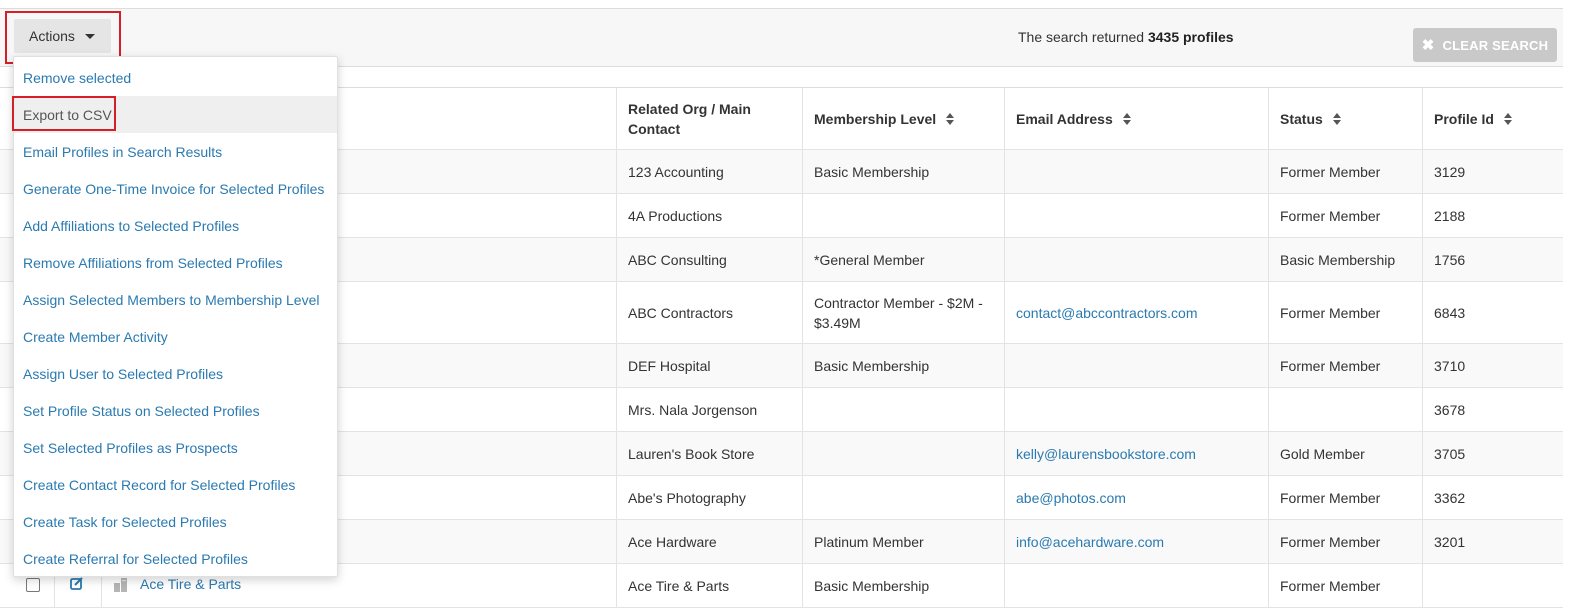  I want to click on profile-id-cell: 3201, so click(1492, 541).